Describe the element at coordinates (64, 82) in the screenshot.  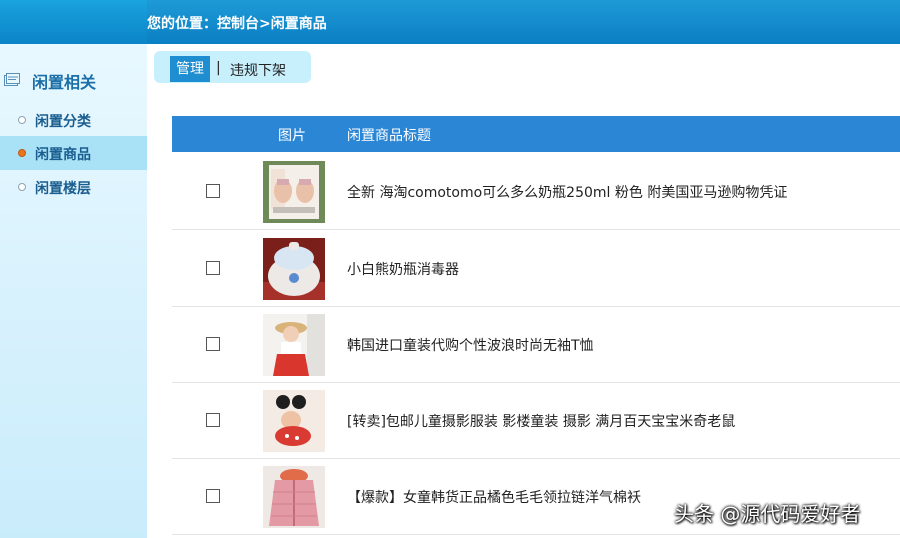
I see `sidebar-heading-label: 闲置相关` at that location.